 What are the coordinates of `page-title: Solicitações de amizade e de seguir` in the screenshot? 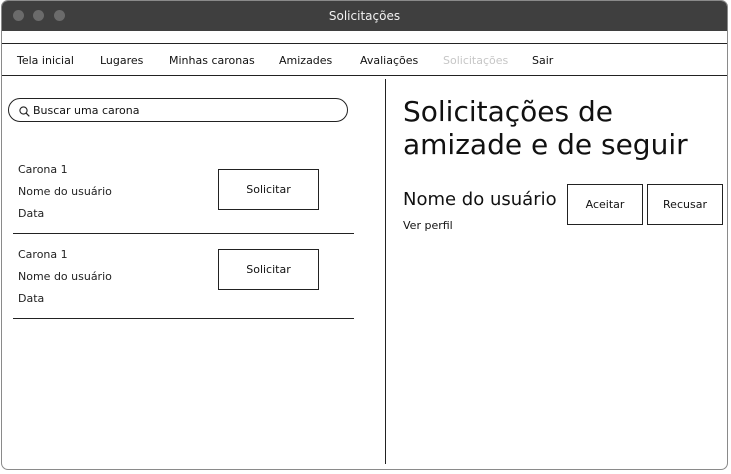 It's located at (545, 128).